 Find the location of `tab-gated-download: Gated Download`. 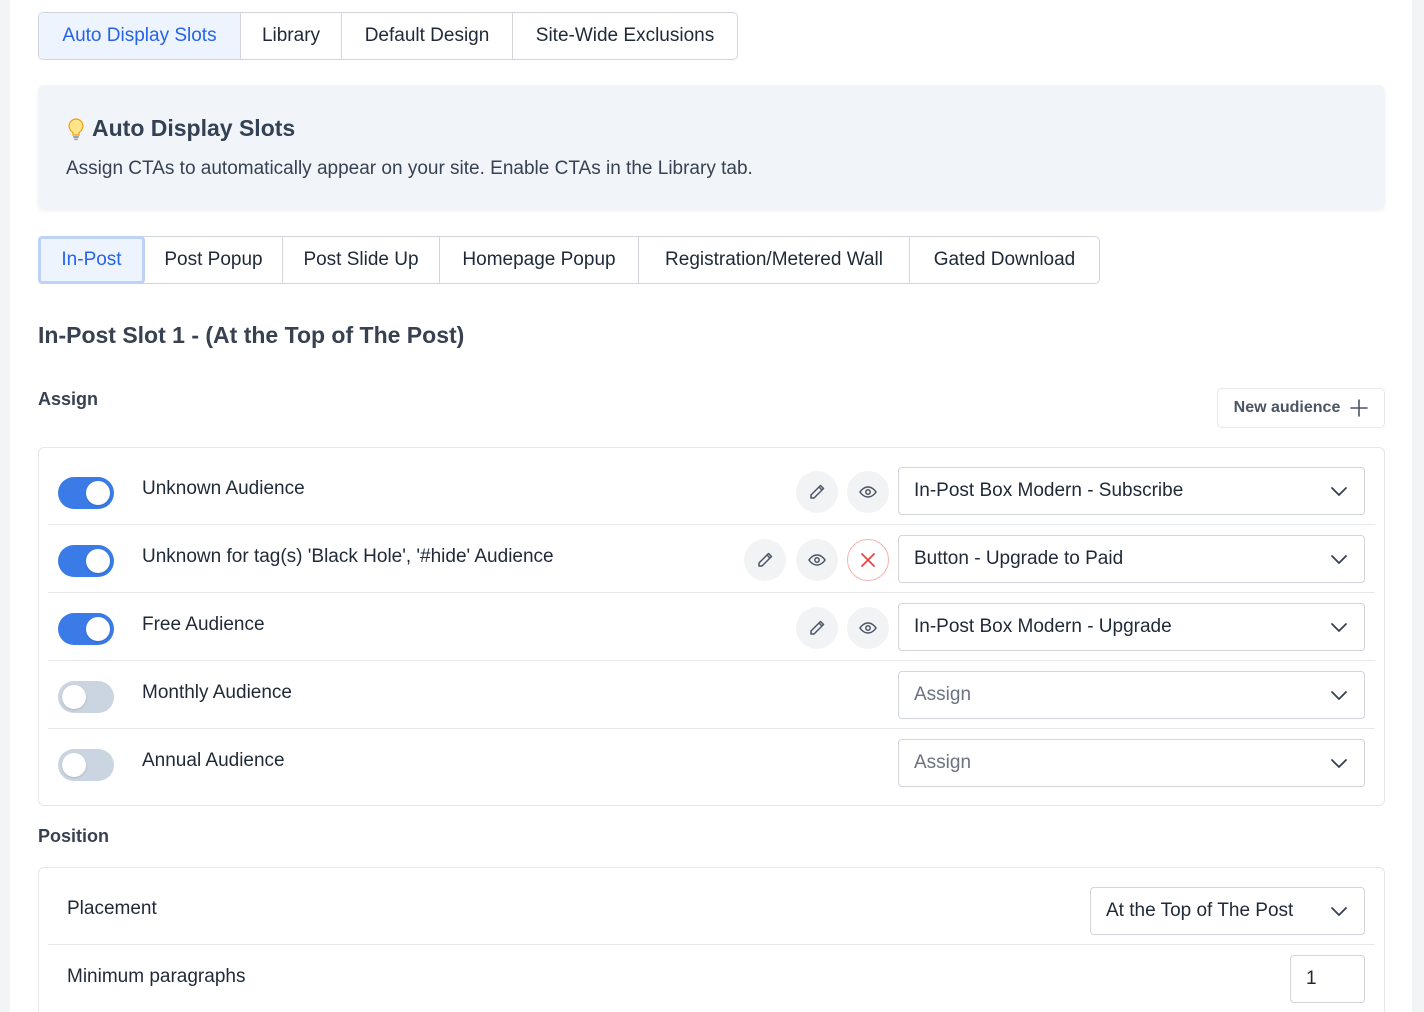

tab-gated-download: Gated Download is located at coordinates (1004, 260).